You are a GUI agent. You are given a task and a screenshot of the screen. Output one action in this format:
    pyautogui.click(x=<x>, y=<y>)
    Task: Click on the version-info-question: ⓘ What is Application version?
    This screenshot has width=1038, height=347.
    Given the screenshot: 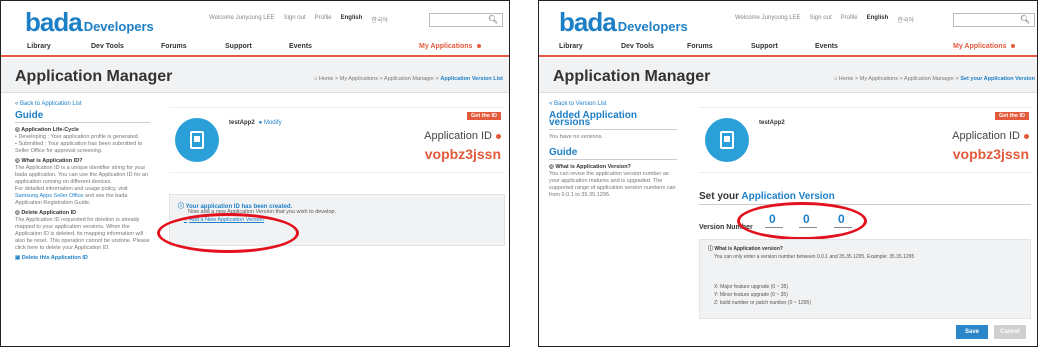 What is the action you would take?
    pyautogui.click(x=745, y=249)
    